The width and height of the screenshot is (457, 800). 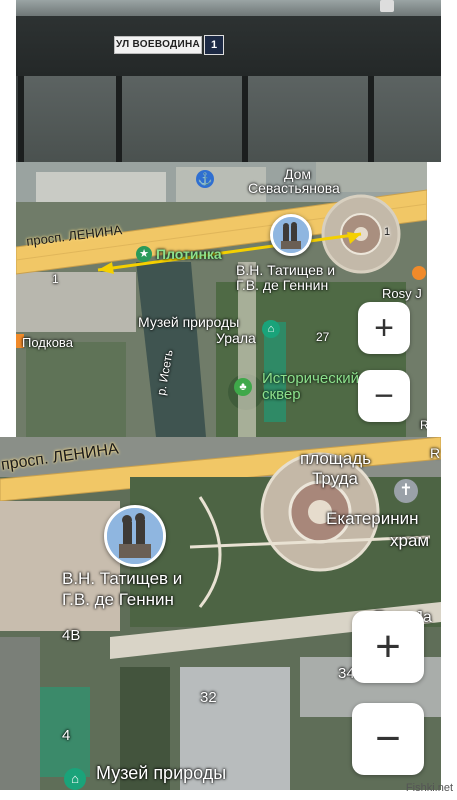 What do you see at coordinates (189, 322) in the screenshot?
I see `label-museum-1: Музей природы` at bounding box center [189, 322].